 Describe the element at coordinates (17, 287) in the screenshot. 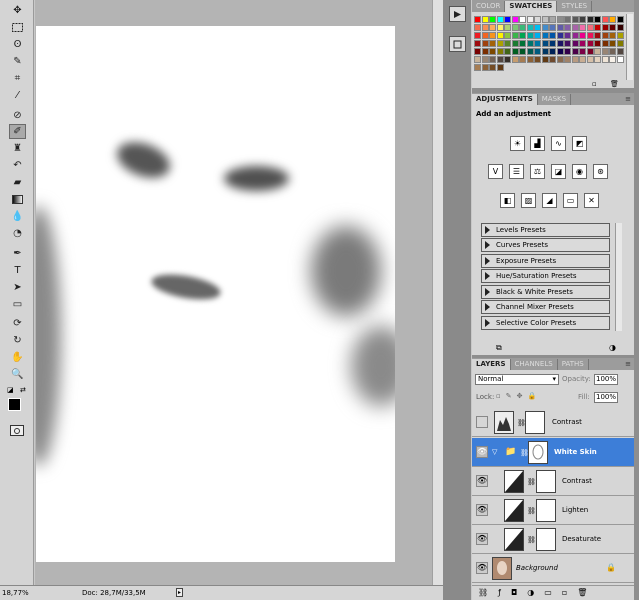

I see `path-select-tool-icon: ➤` at that location.